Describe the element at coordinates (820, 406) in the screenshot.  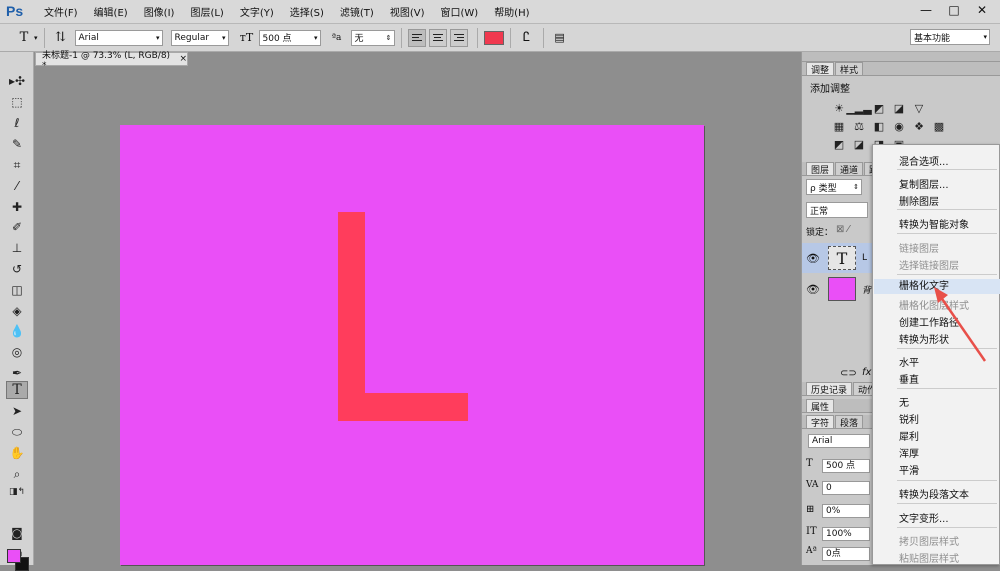
I see `tab-properties: 属性` at that location.